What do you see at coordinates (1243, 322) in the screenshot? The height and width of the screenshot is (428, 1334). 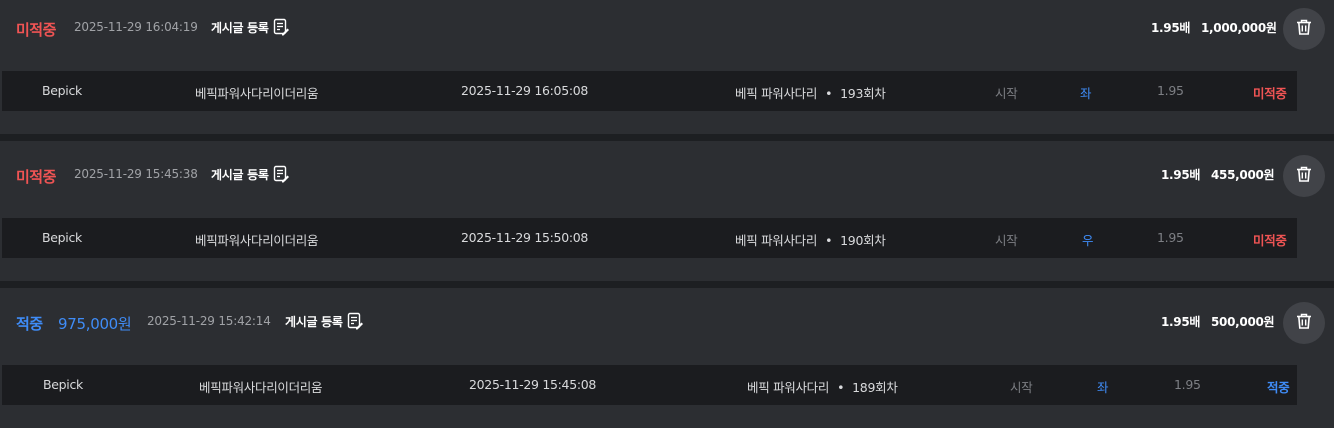 I see `bet-amount: 500,000원` at bounding box center [1243, 322].